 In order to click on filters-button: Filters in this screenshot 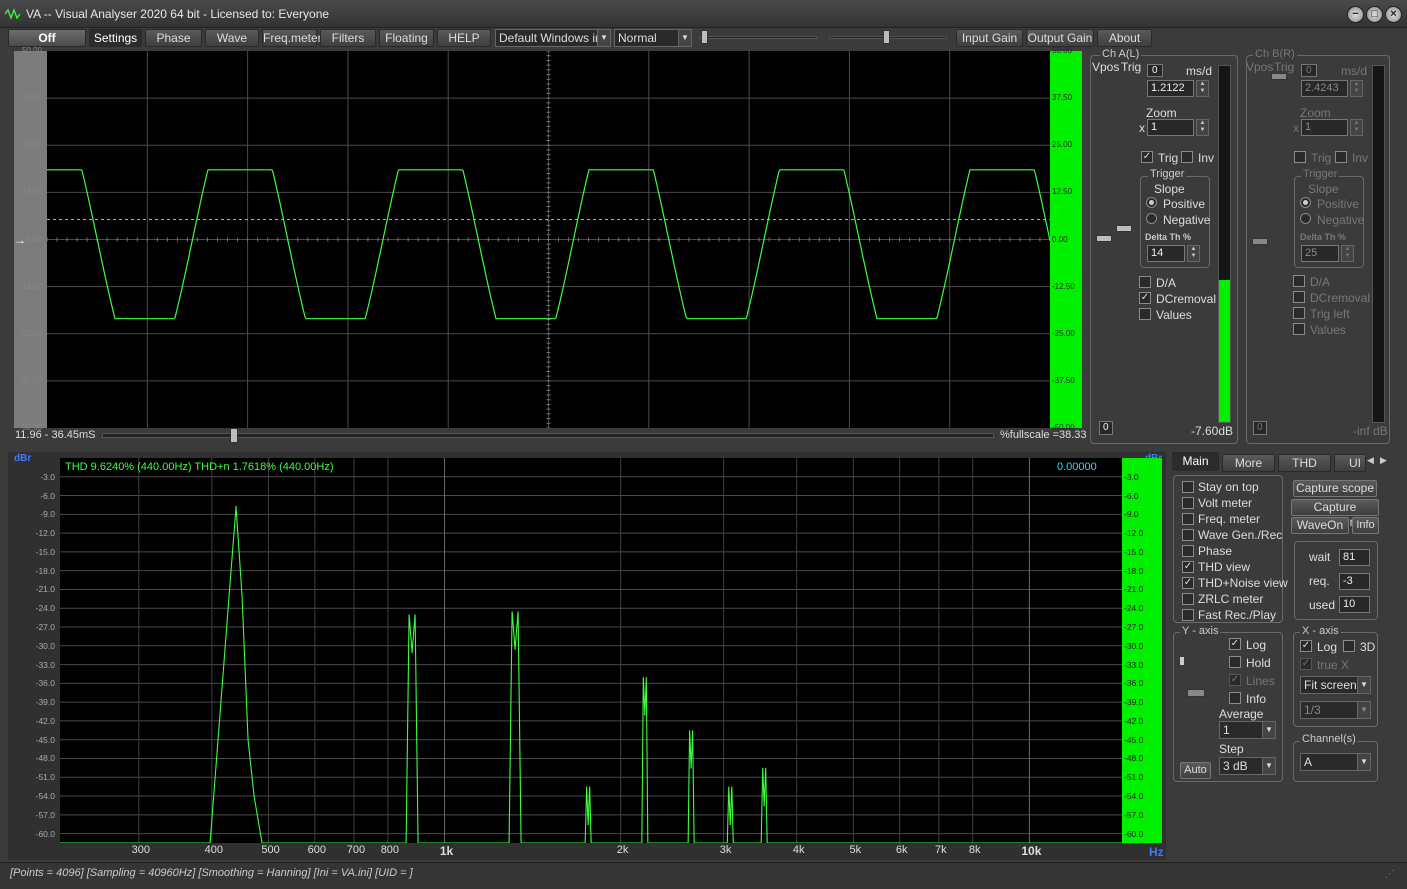, I will do `click(348, 38)`.